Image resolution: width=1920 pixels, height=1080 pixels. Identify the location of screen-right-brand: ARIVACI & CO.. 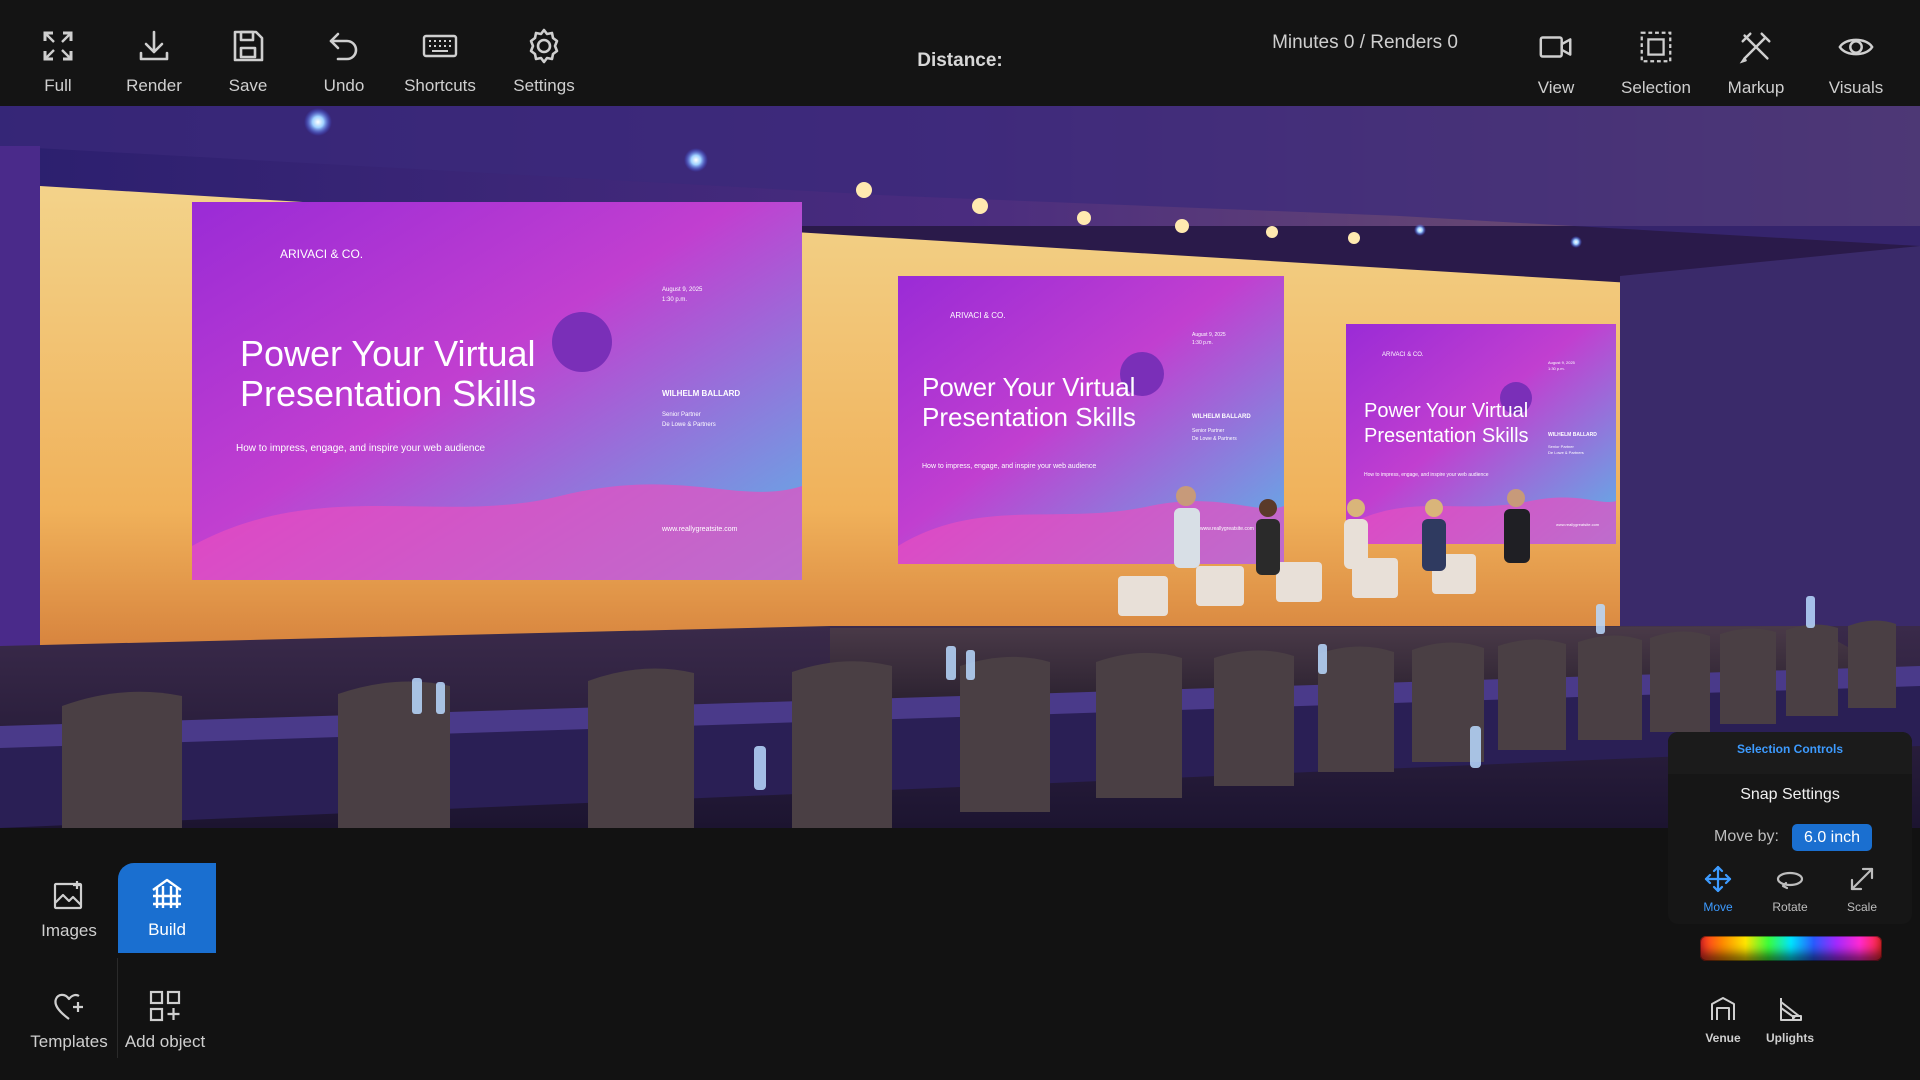
(1403, 355).